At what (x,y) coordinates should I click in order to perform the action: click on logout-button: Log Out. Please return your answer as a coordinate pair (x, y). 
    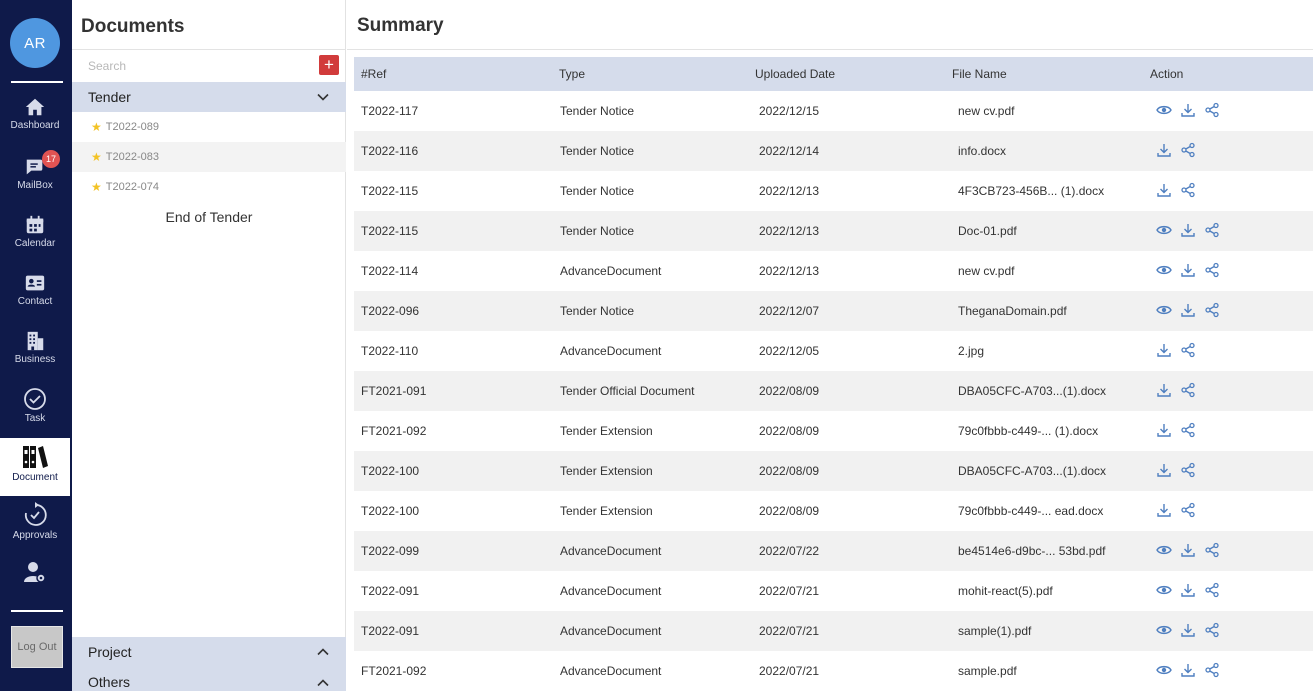
    Looking at the image, I should click on (37, 647).